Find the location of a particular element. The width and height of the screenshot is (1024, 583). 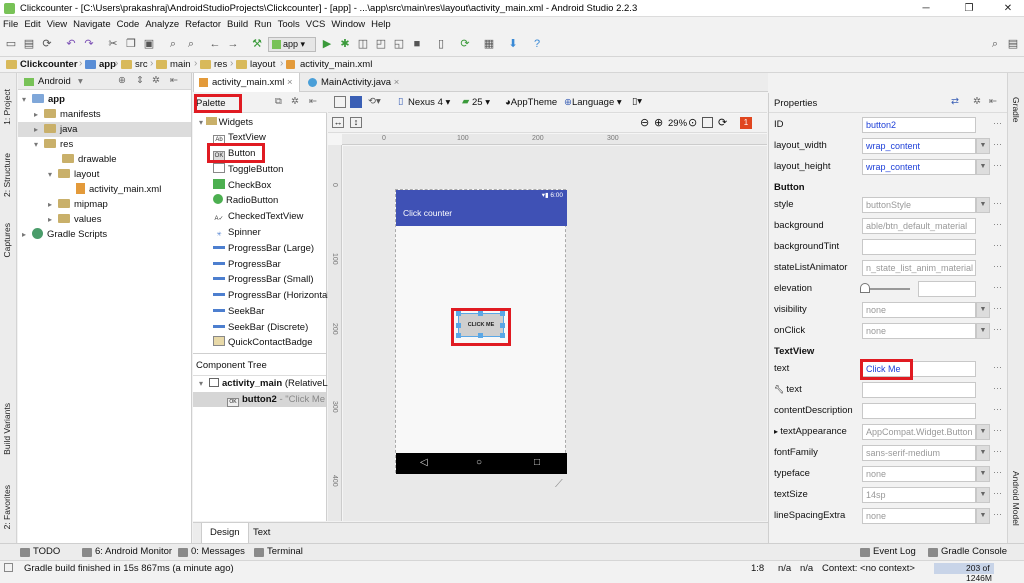

project-tool-tab: 1: Project is located at coordinates (7, 107).